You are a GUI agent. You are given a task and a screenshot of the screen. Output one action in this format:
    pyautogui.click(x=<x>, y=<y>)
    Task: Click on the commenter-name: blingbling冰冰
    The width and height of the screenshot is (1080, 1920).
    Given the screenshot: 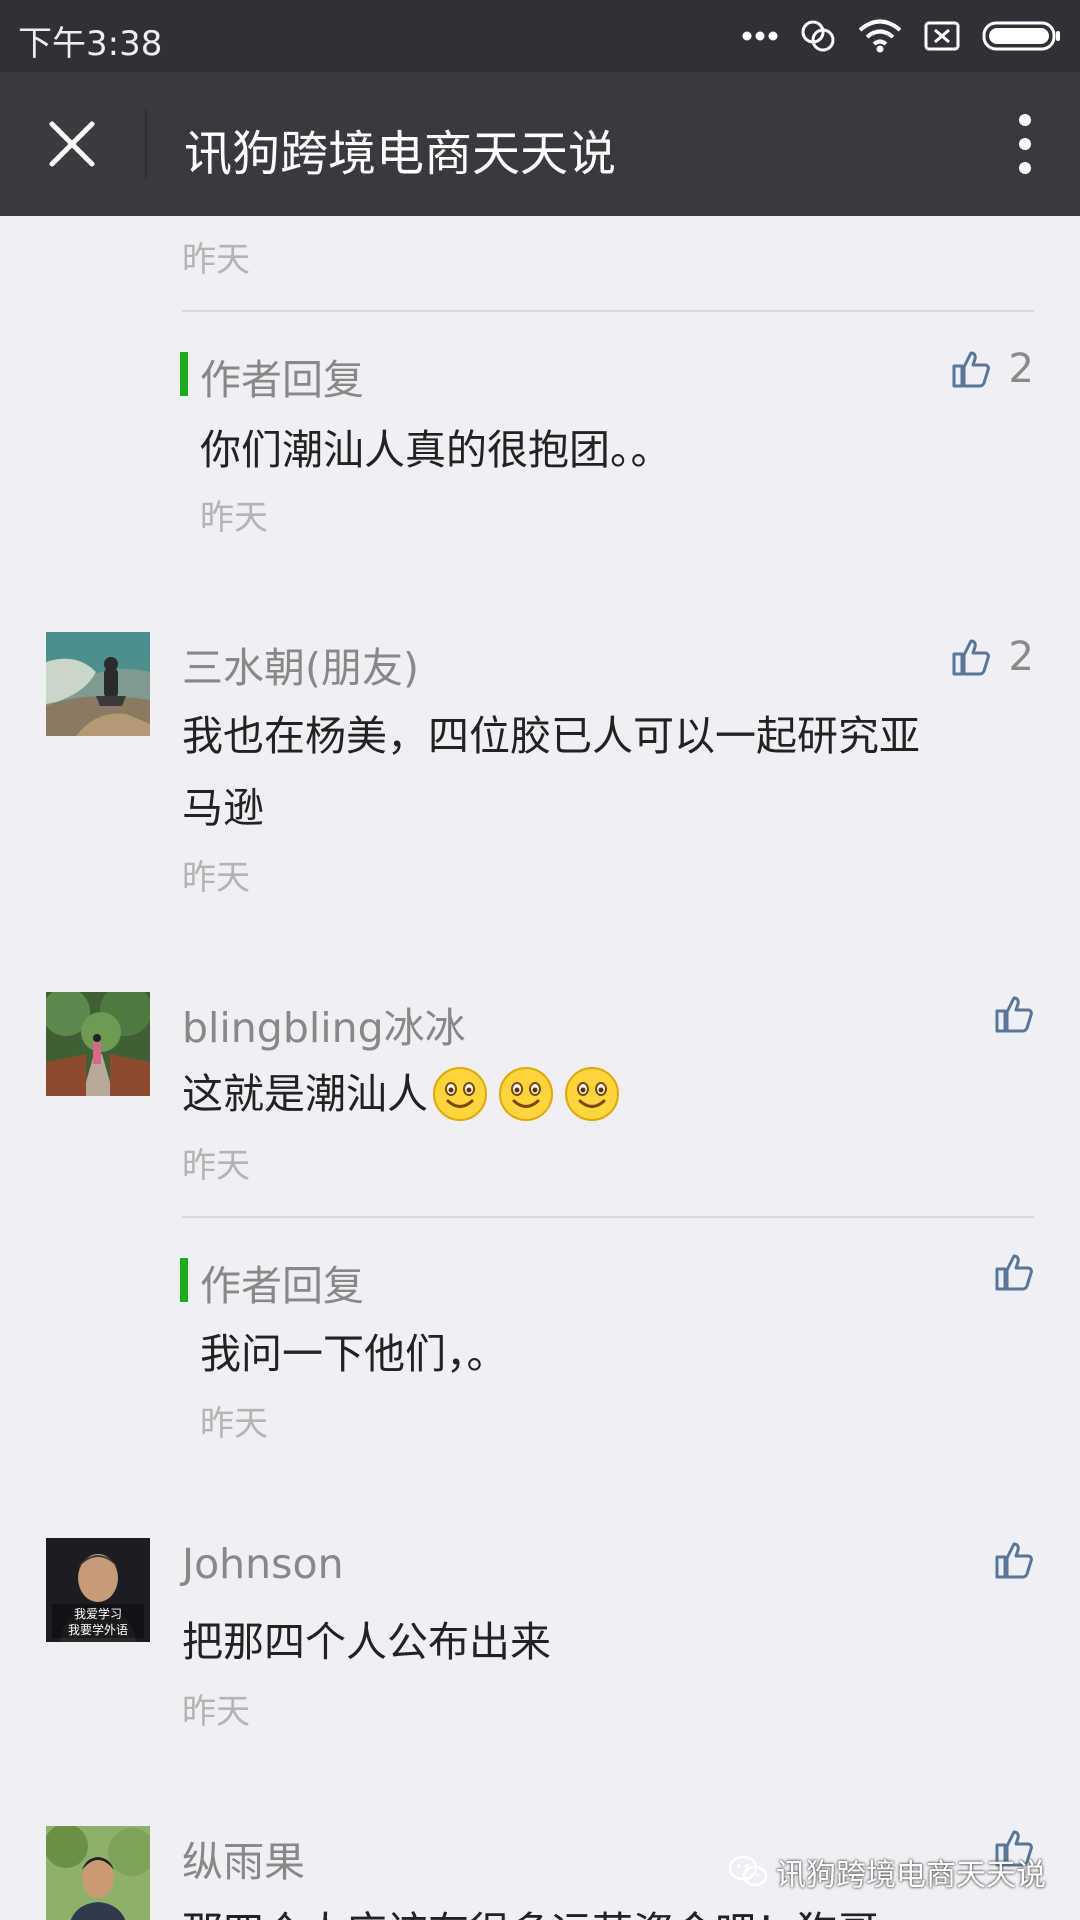 What is the action you would take?
    pyautogui.click(x=324, y=1024)
    